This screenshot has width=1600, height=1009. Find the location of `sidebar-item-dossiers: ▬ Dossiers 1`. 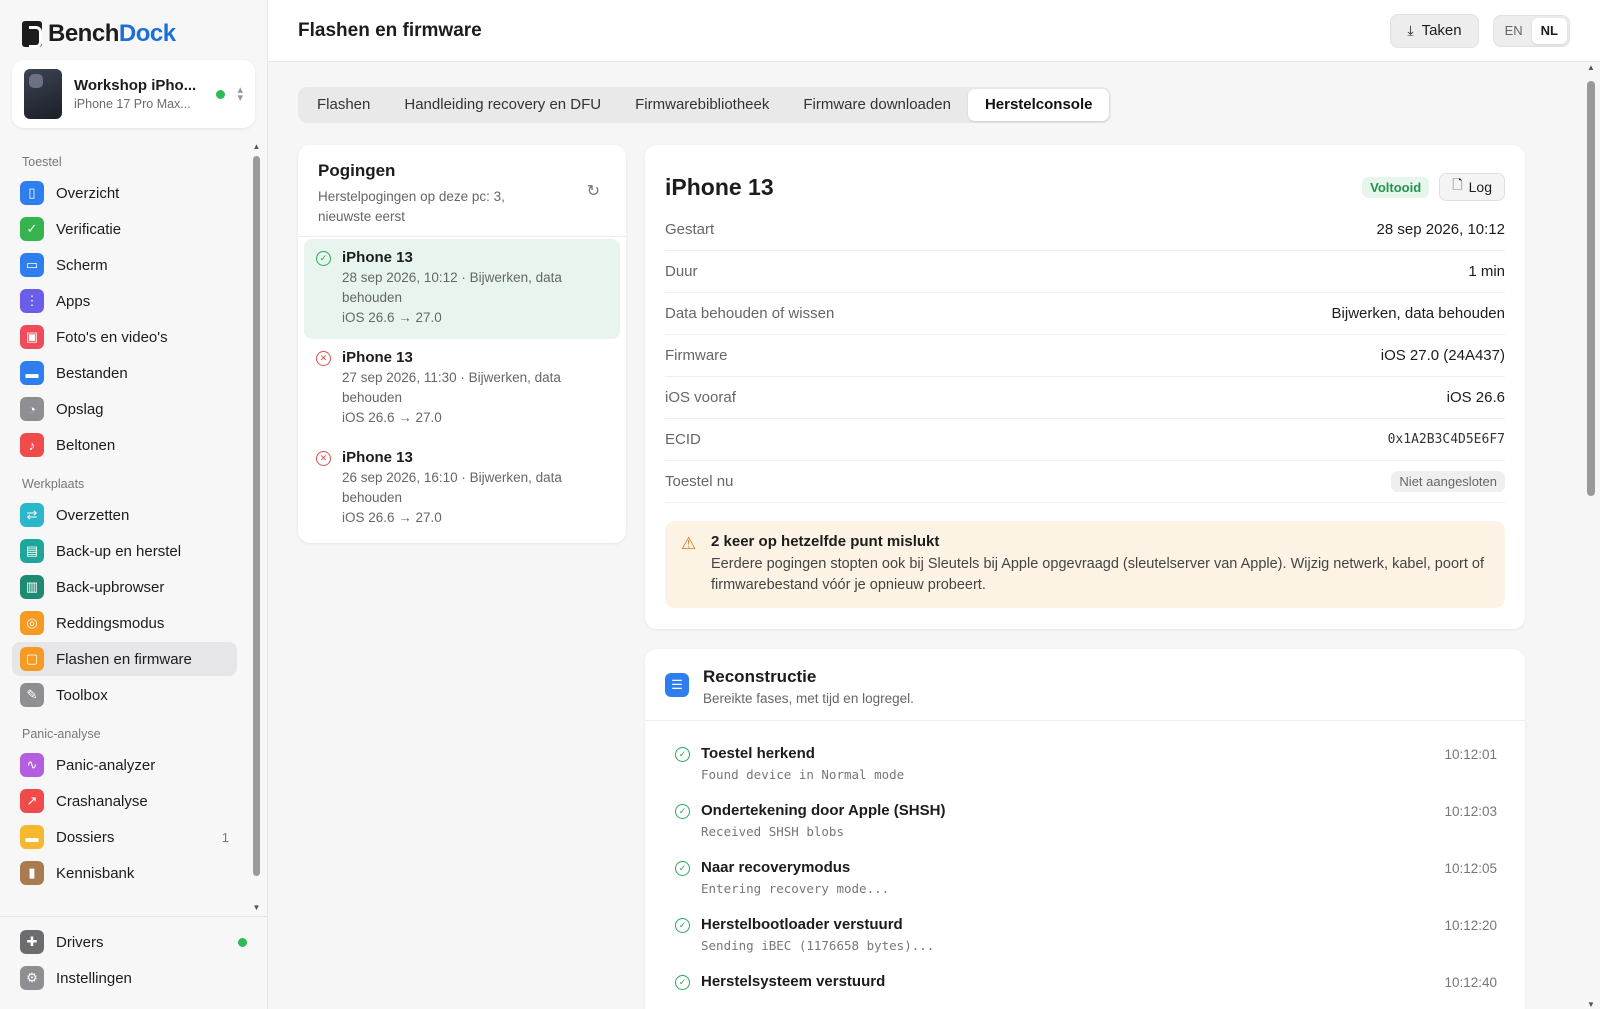

sidebar-item-dossiers: ▬ Dossiers 1 is located at coordinates (124, 837).